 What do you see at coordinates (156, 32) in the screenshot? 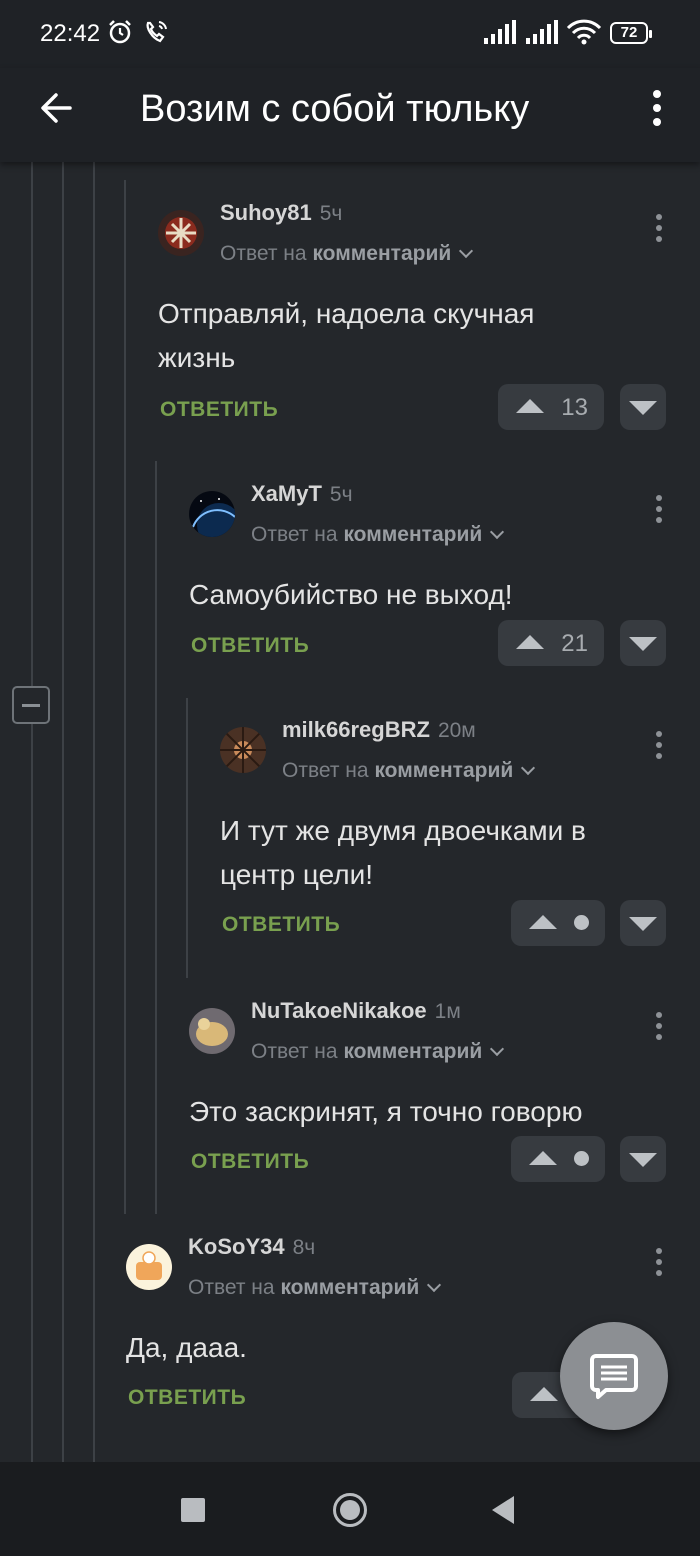
I see `wifi-call-icon` at bounding box center [156, 32].